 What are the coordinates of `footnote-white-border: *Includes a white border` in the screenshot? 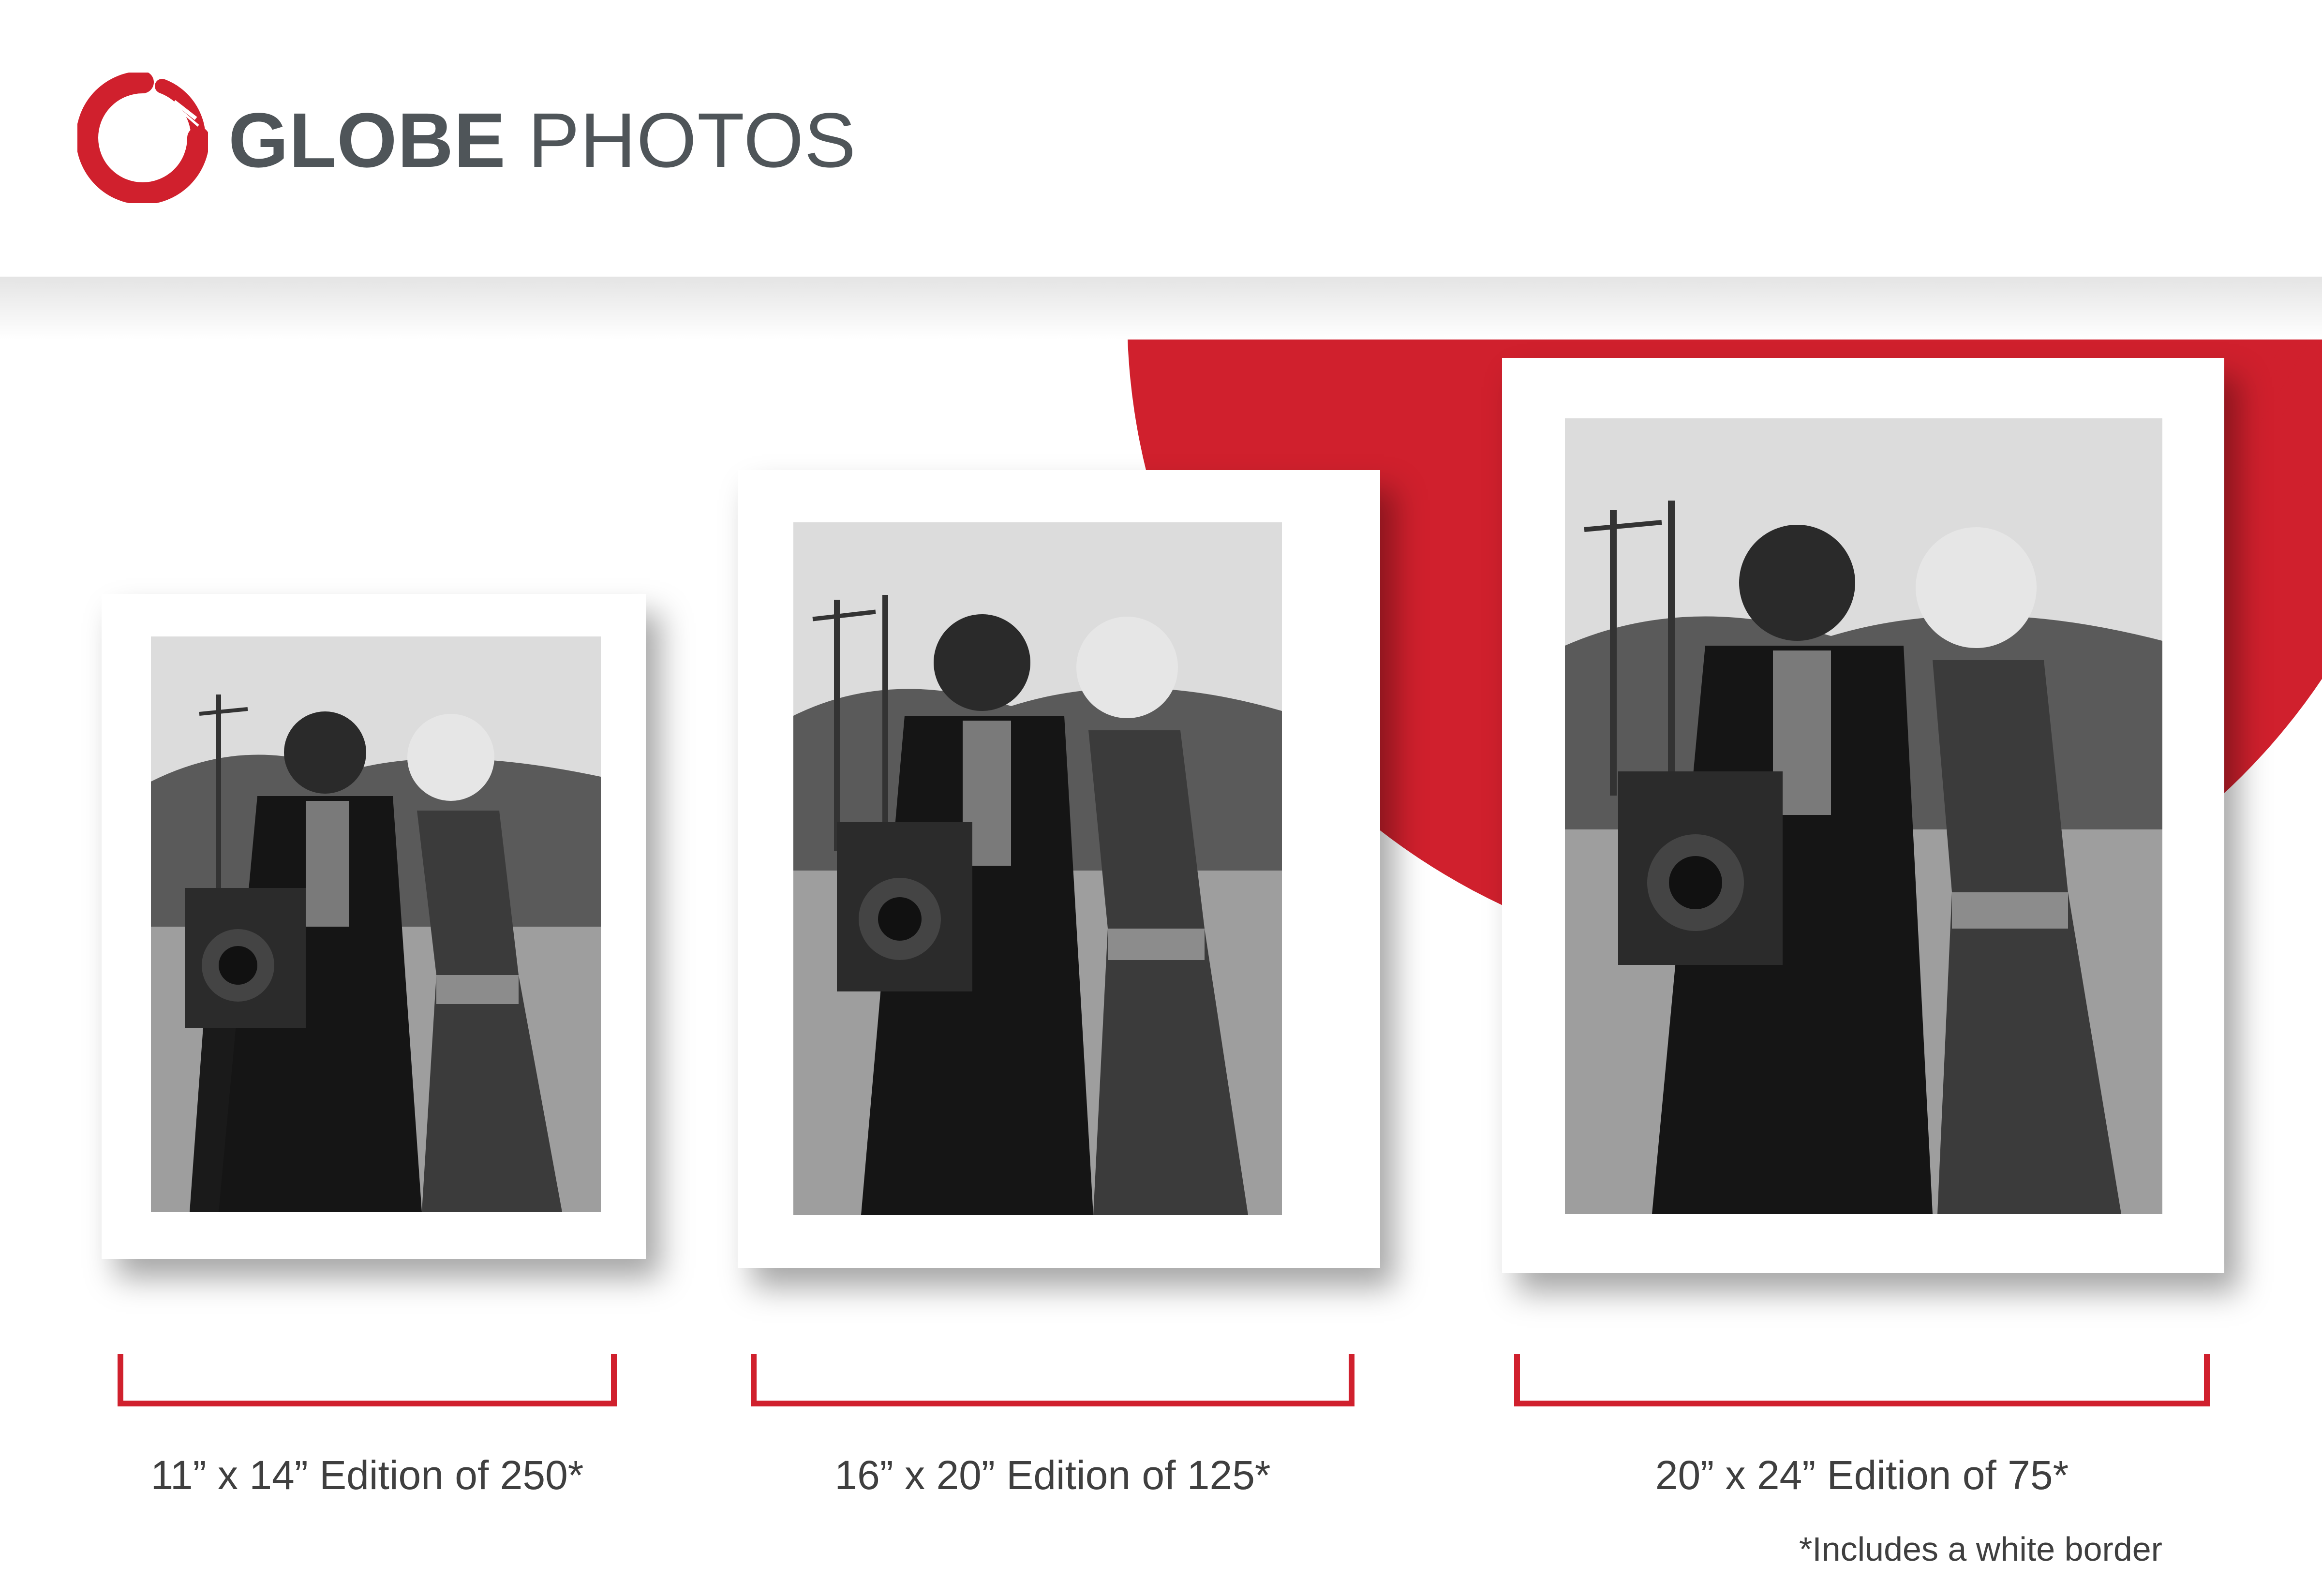 It's located at (1980, 1549).